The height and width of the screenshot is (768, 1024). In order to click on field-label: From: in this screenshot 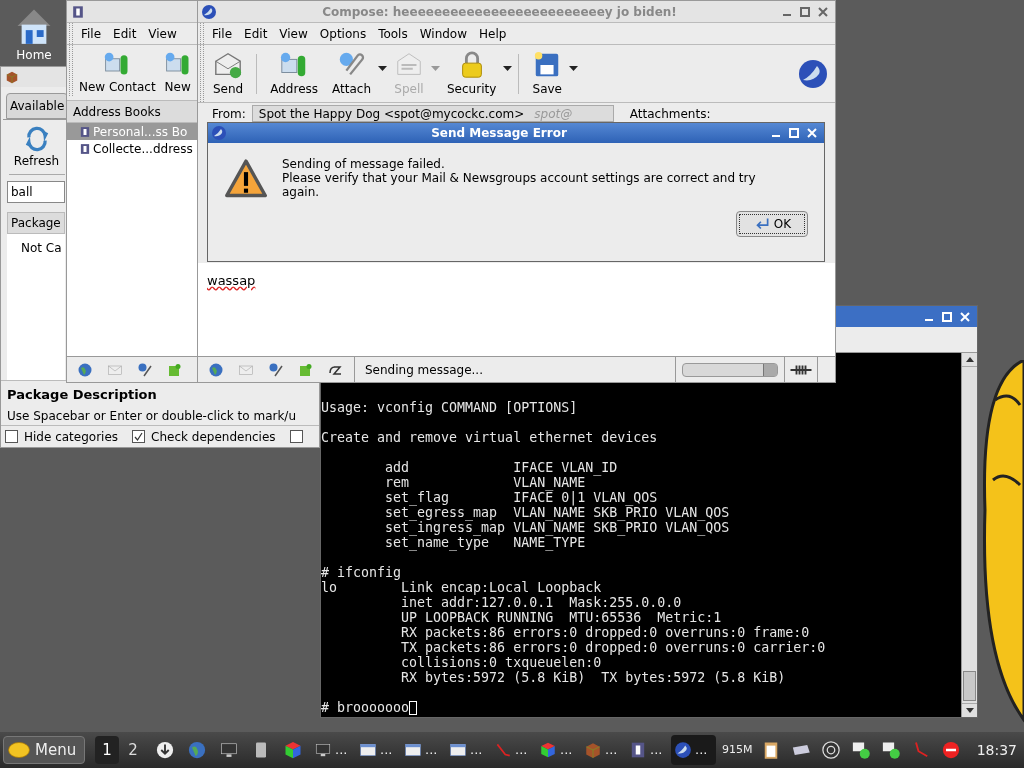, I will do `click(229, 114)`.